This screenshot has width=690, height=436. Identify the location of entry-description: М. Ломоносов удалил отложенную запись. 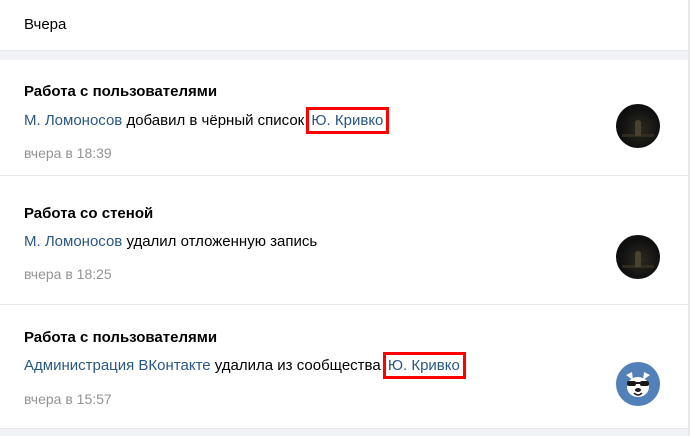
(170, 241).